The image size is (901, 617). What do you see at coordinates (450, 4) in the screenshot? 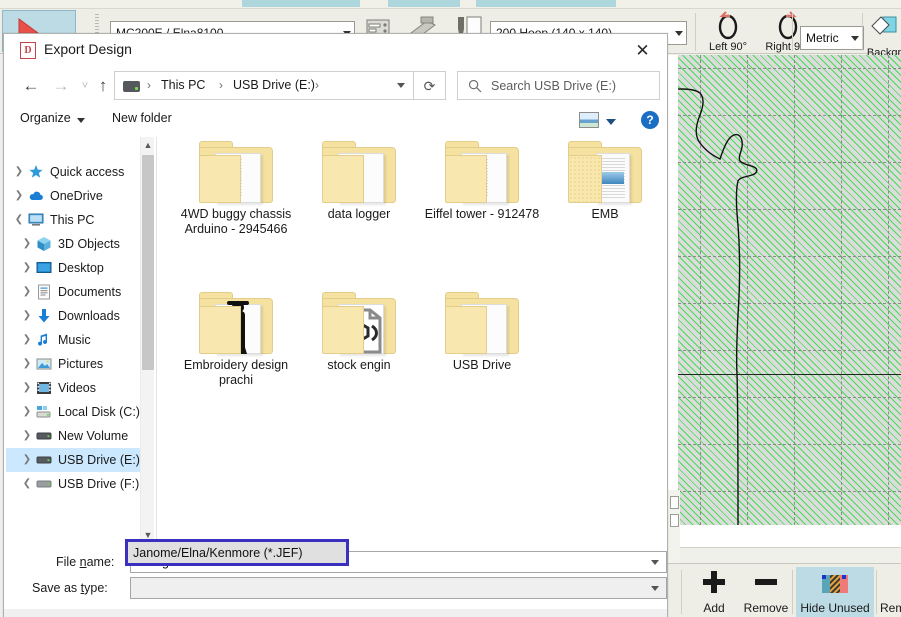
I see `app-ribbon-strip` at bounding box center [450, 4].